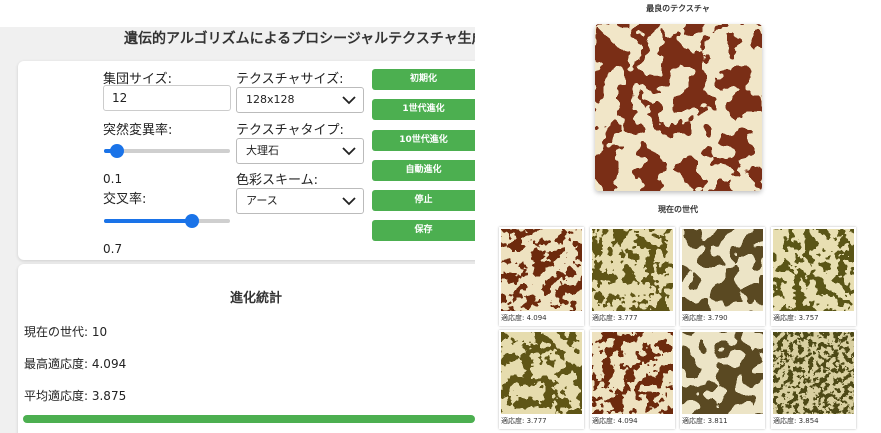 This screenshot has height=433, width=881. What do you see at coordinates (423, 230) in the screenshot?
I see `save-button: 保存` at bounding box center [423, 230].